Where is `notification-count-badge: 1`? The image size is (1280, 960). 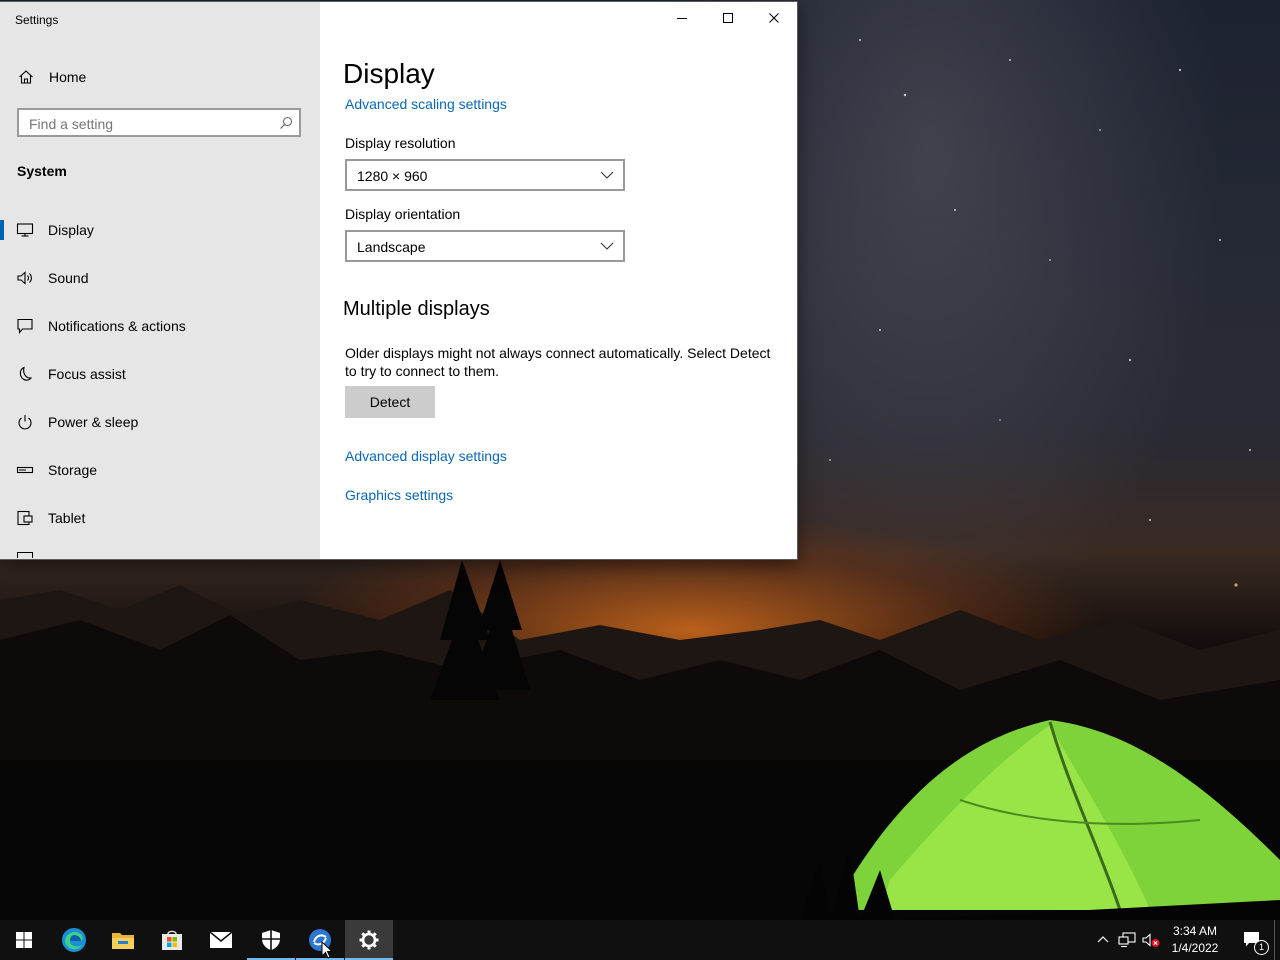
notification-count-badge: 1 is located at coordinates (1261, 947).